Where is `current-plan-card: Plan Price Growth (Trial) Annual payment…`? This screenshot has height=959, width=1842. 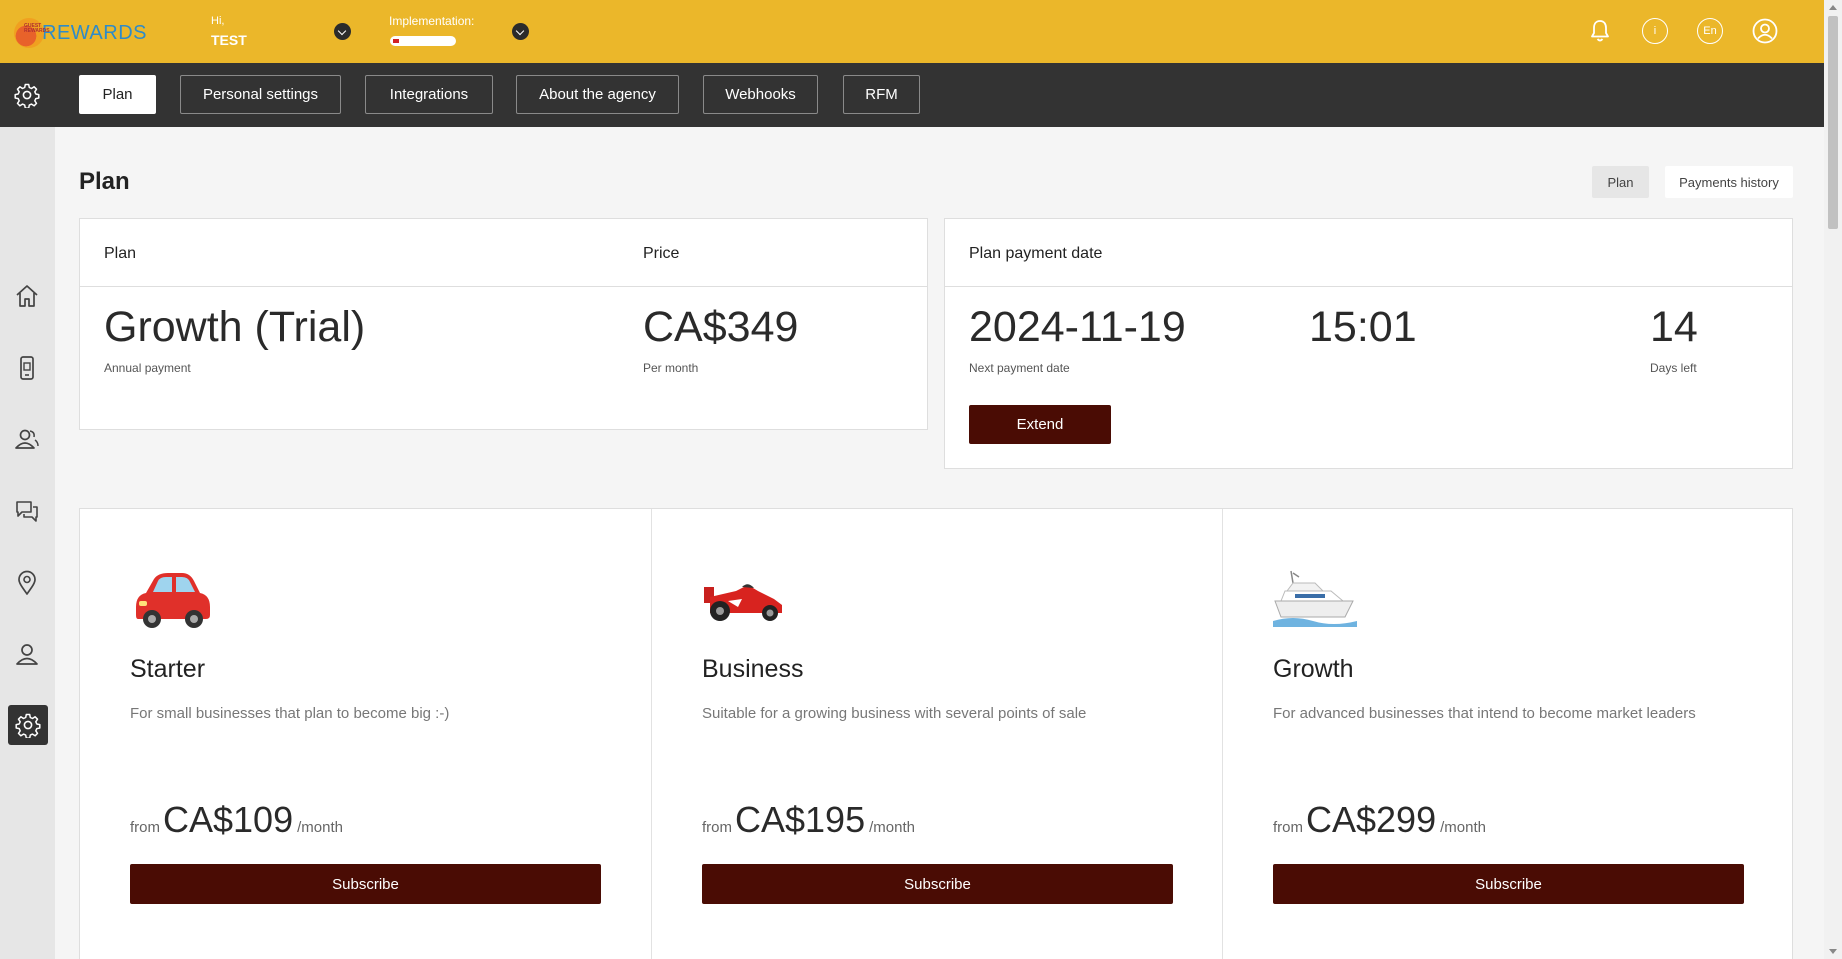 current-plan-card: Plan Price Growth (Trial) Annual payment… is located at coordinates (503, 324).